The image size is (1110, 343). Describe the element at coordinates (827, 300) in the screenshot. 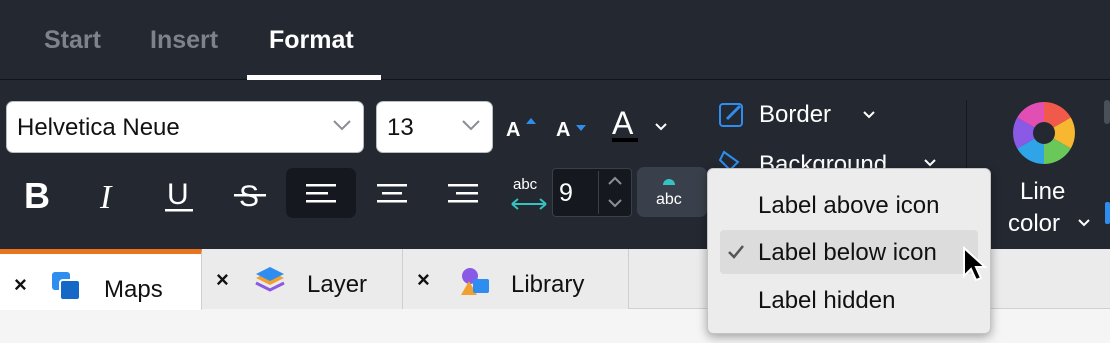

I see `menu-item-label: Label hidden` at that location.